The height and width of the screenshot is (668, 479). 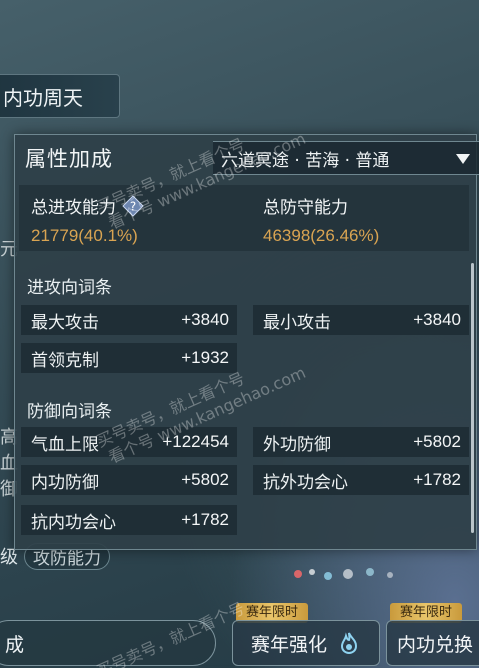 What do you see at coordinates (321, 235) in the screenshot?
I see `total-defense-value: 46398(26.46%)` at bounding box center [321, 235].